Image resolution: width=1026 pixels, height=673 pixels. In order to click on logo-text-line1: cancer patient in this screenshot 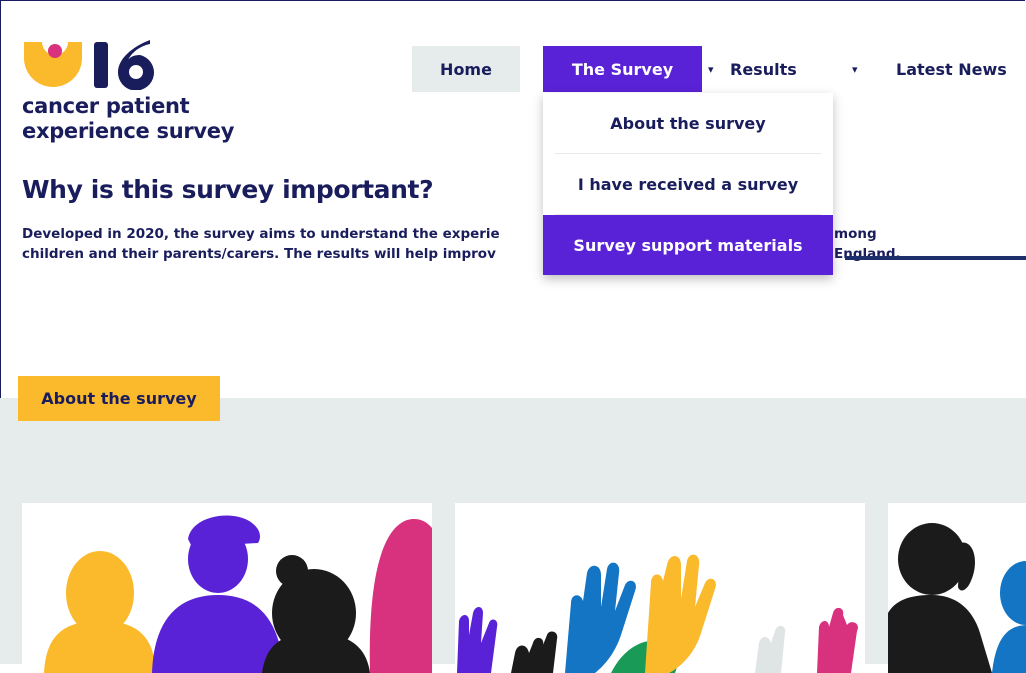, I will do `click(106, 106)`.